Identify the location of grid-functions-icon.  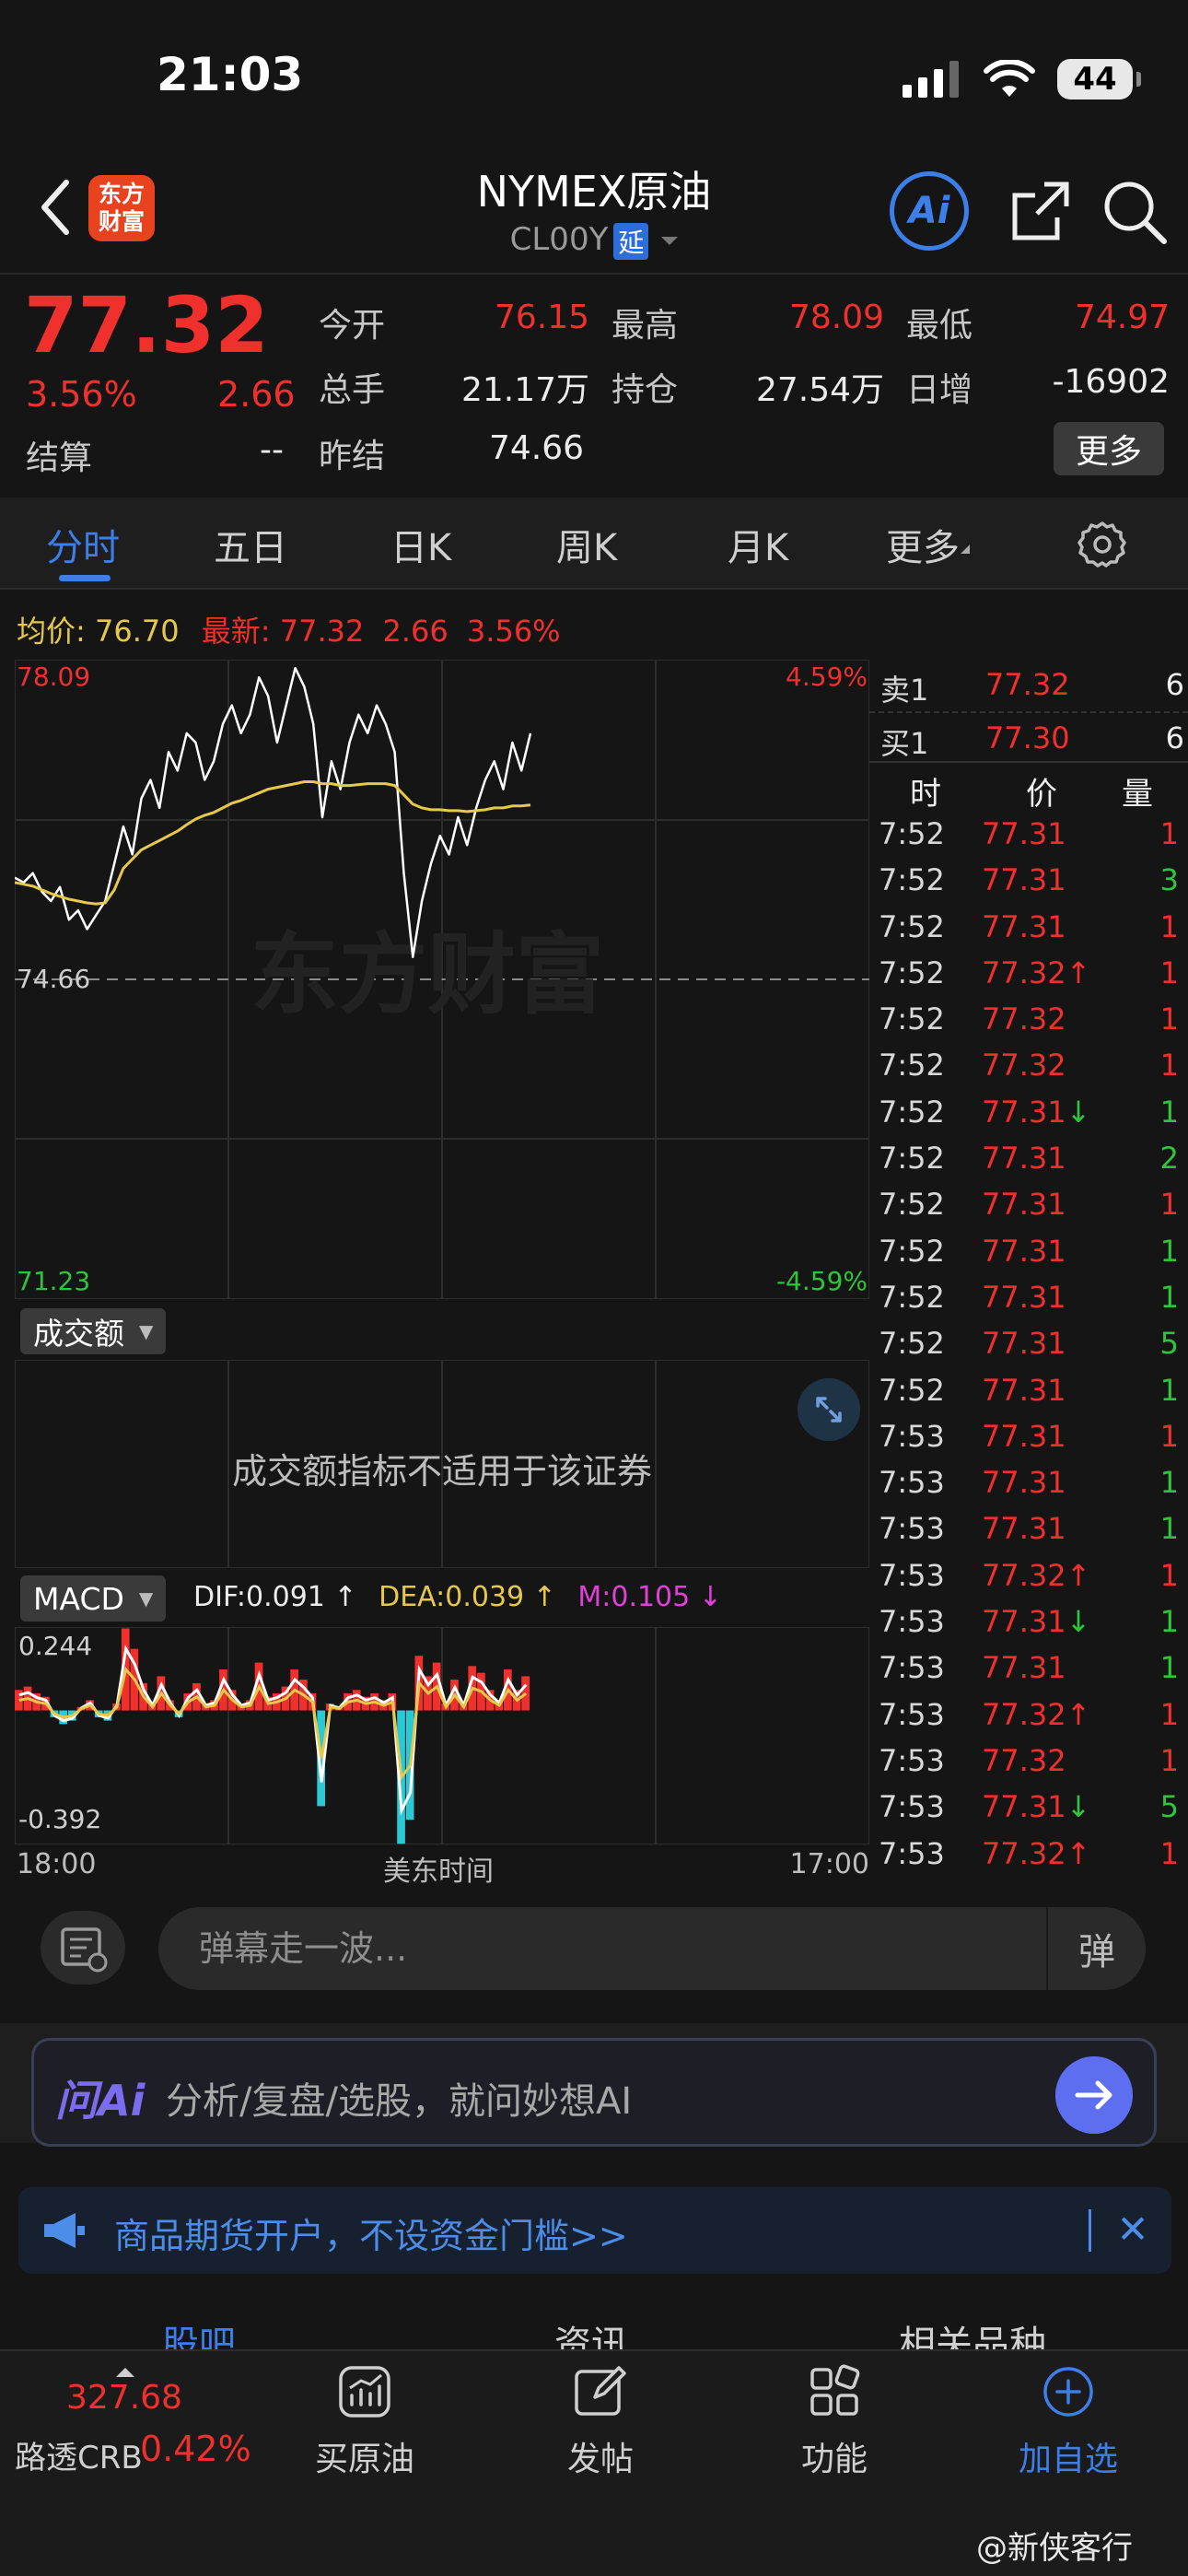
(835, 2391).